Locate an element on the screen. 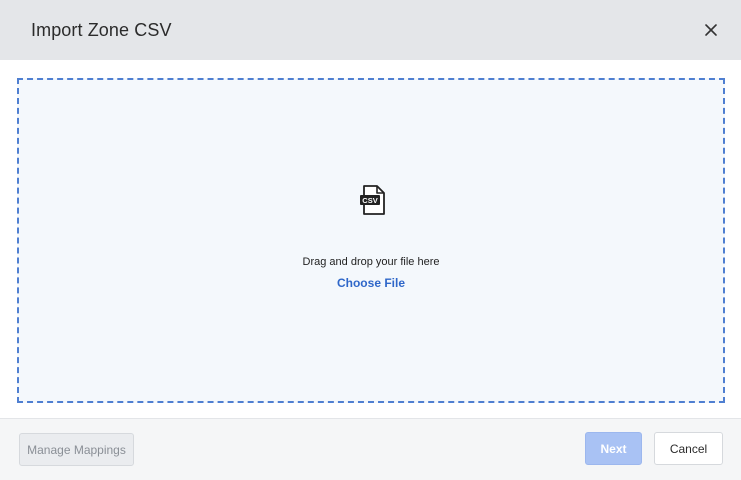  close-icon is located at coordinates (711, 30).